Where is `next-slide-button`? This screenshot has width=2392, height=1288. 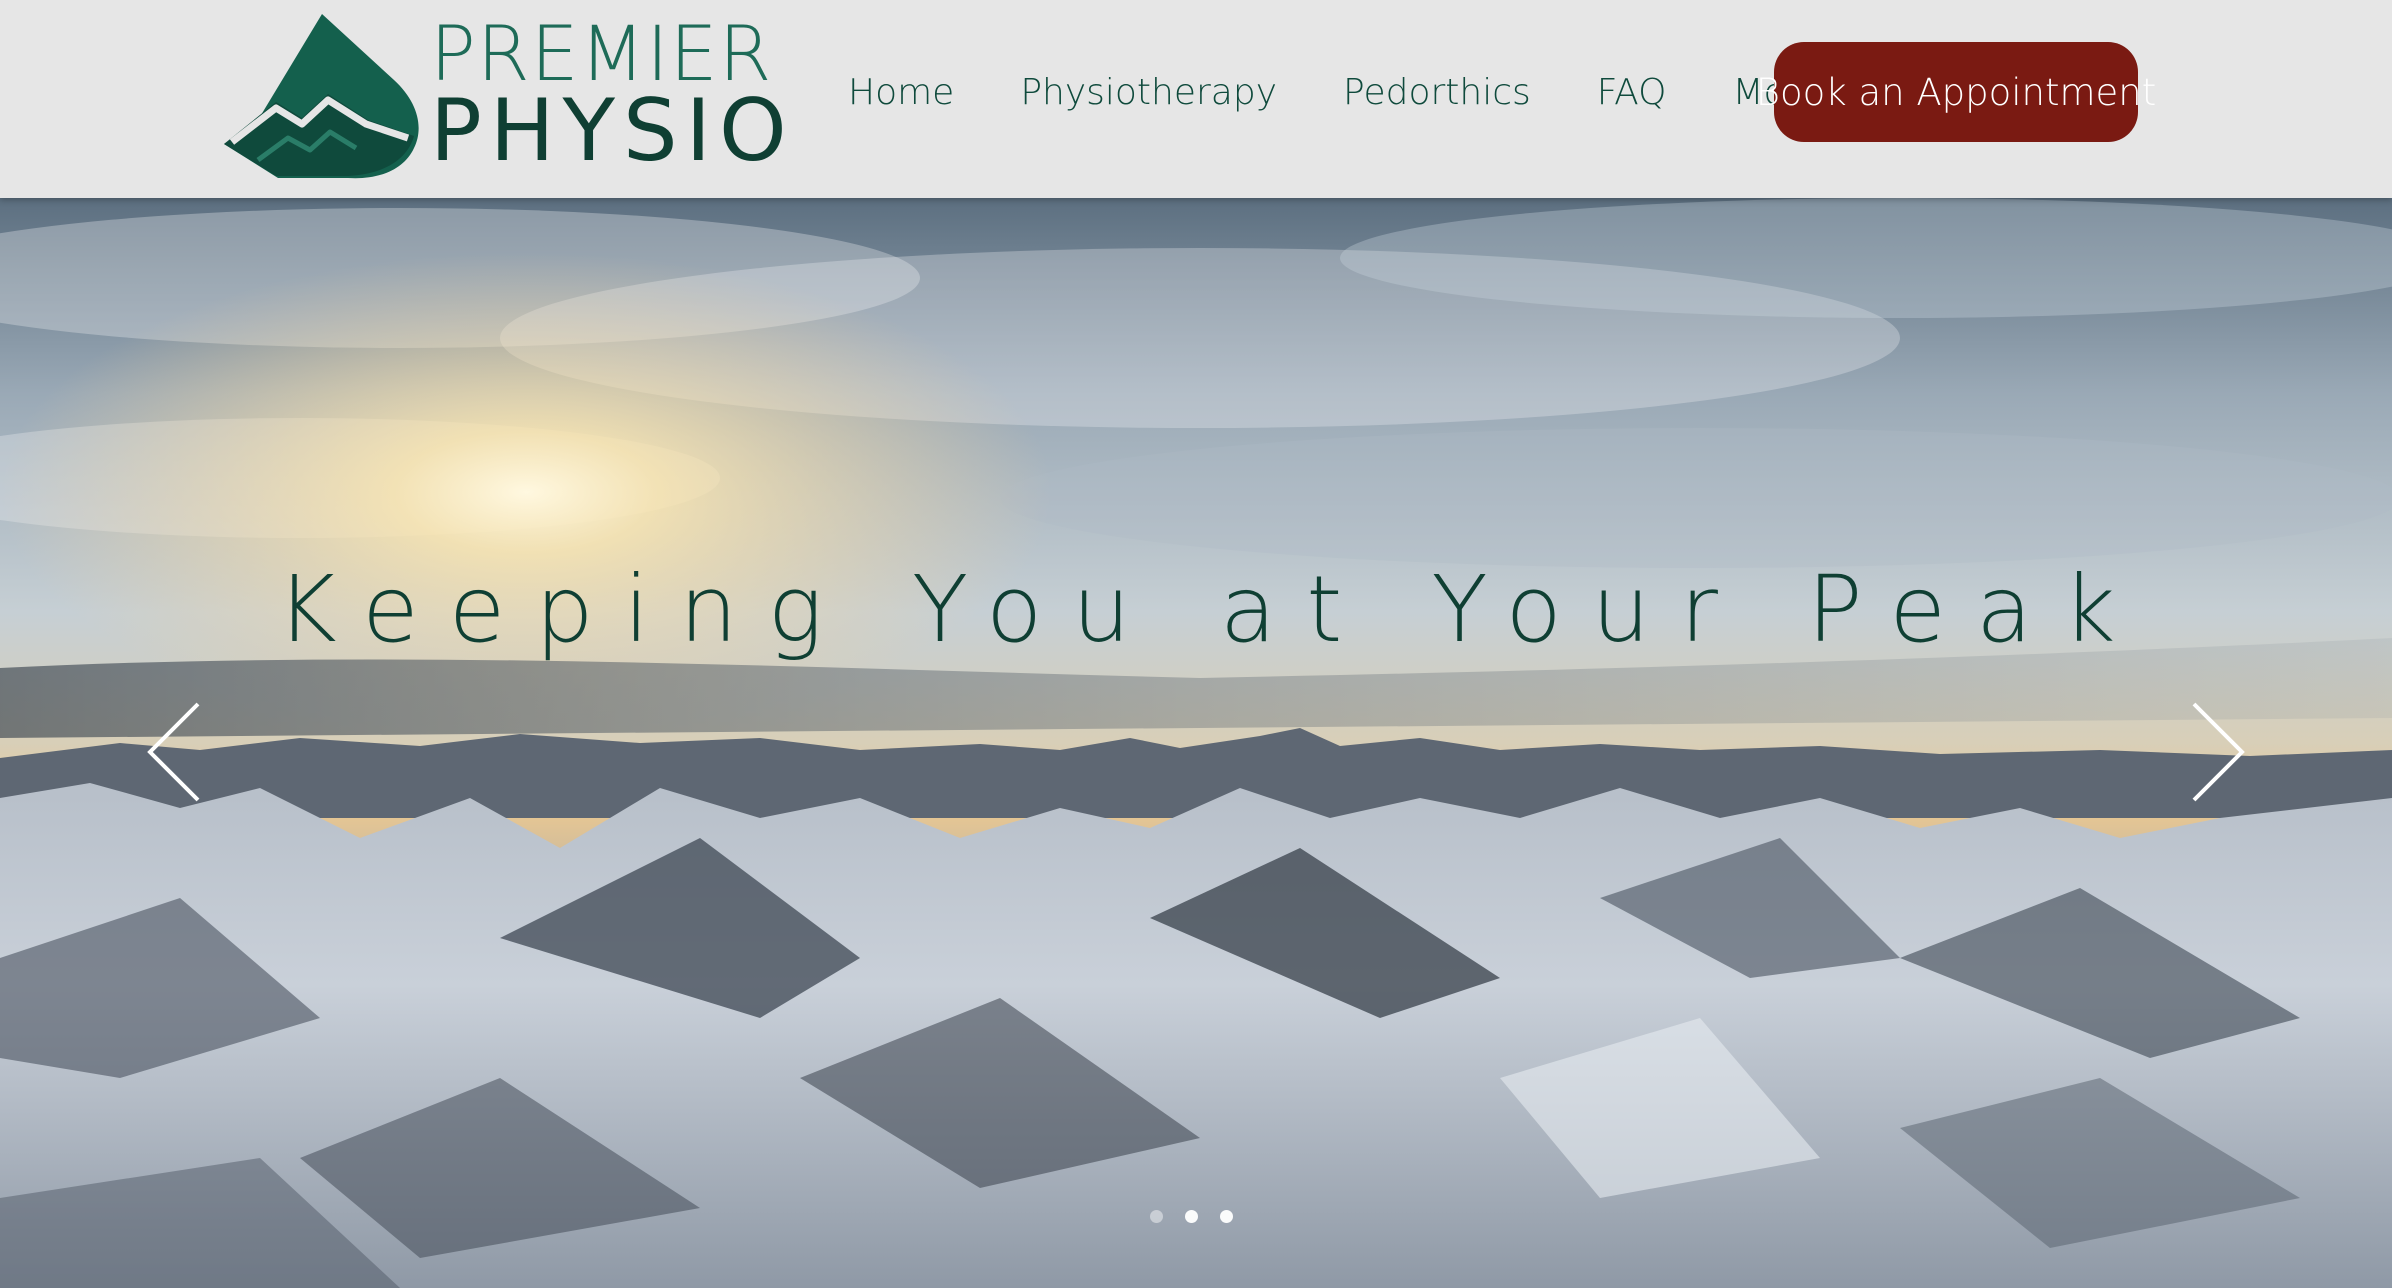 next-slide-button is located at coordinates (2216, 752).